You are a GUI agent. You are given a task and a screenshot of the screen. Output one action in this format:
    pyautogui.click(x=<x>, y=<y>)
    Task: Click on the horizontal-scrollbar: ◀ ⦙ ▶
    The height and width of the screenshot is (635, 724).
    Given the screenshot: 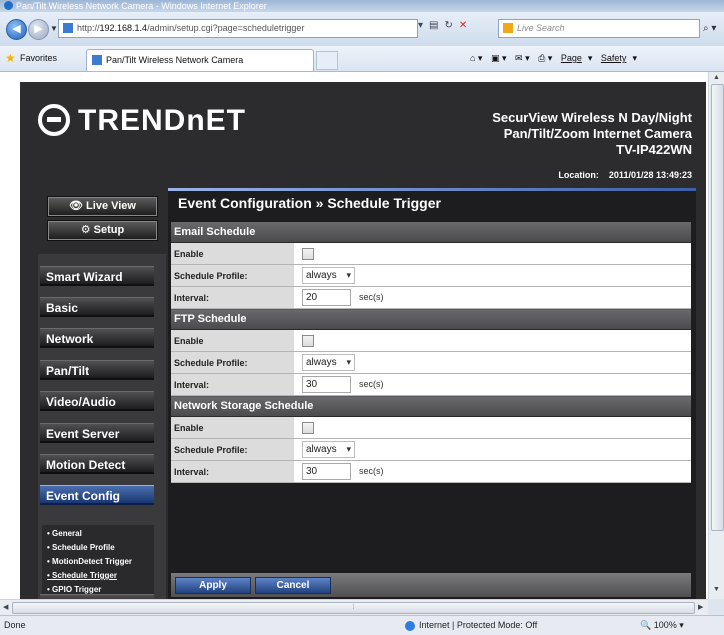 What is the action you would take?
    pyautogui.click(x=354, y=607)
    